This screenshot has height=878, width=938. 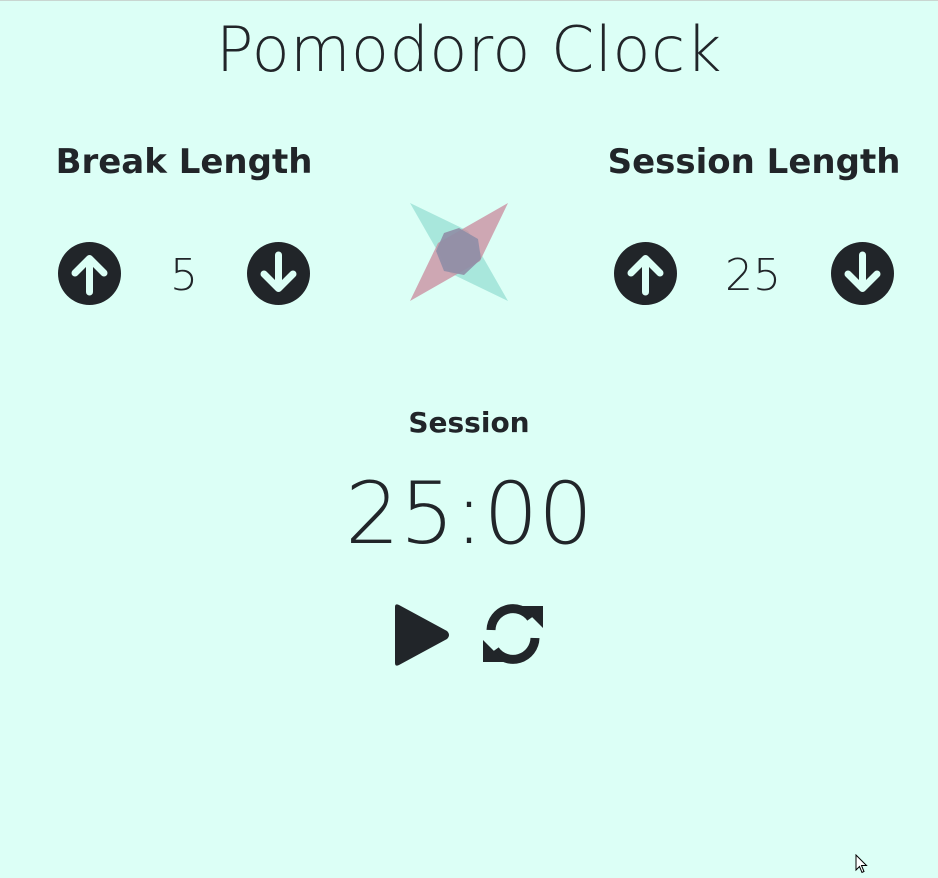 I want to click on session-decrement-button, so click(x=862, y=273).